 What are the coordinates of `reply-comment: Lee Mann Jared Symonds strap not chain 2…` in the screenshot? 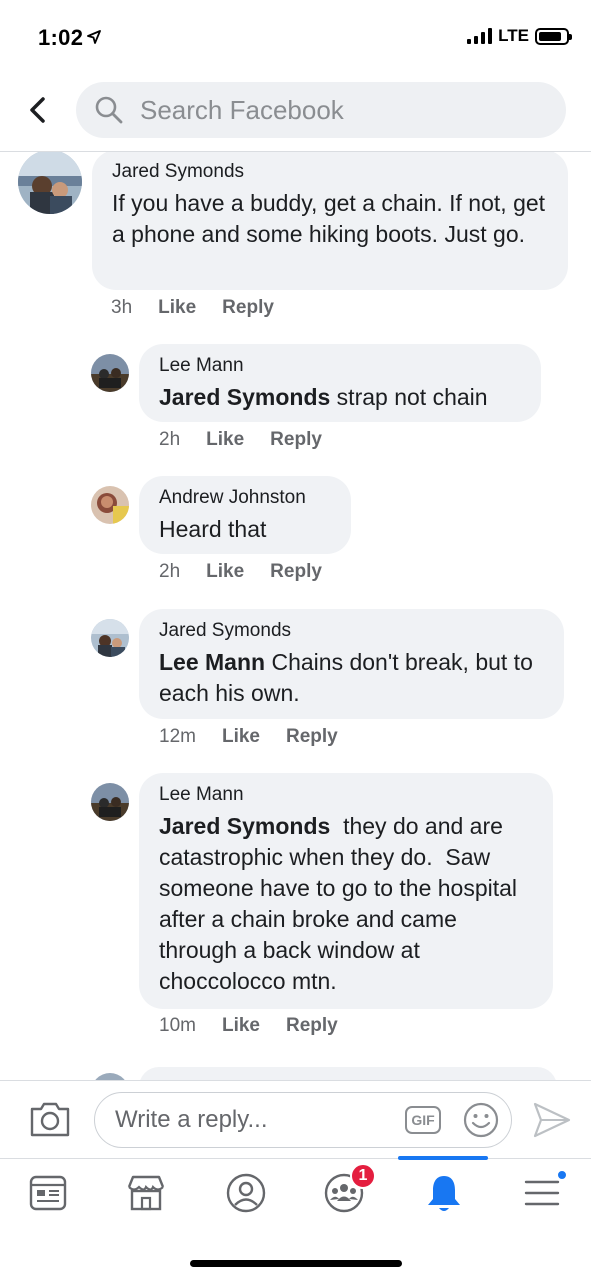 It's located at (295, 399).